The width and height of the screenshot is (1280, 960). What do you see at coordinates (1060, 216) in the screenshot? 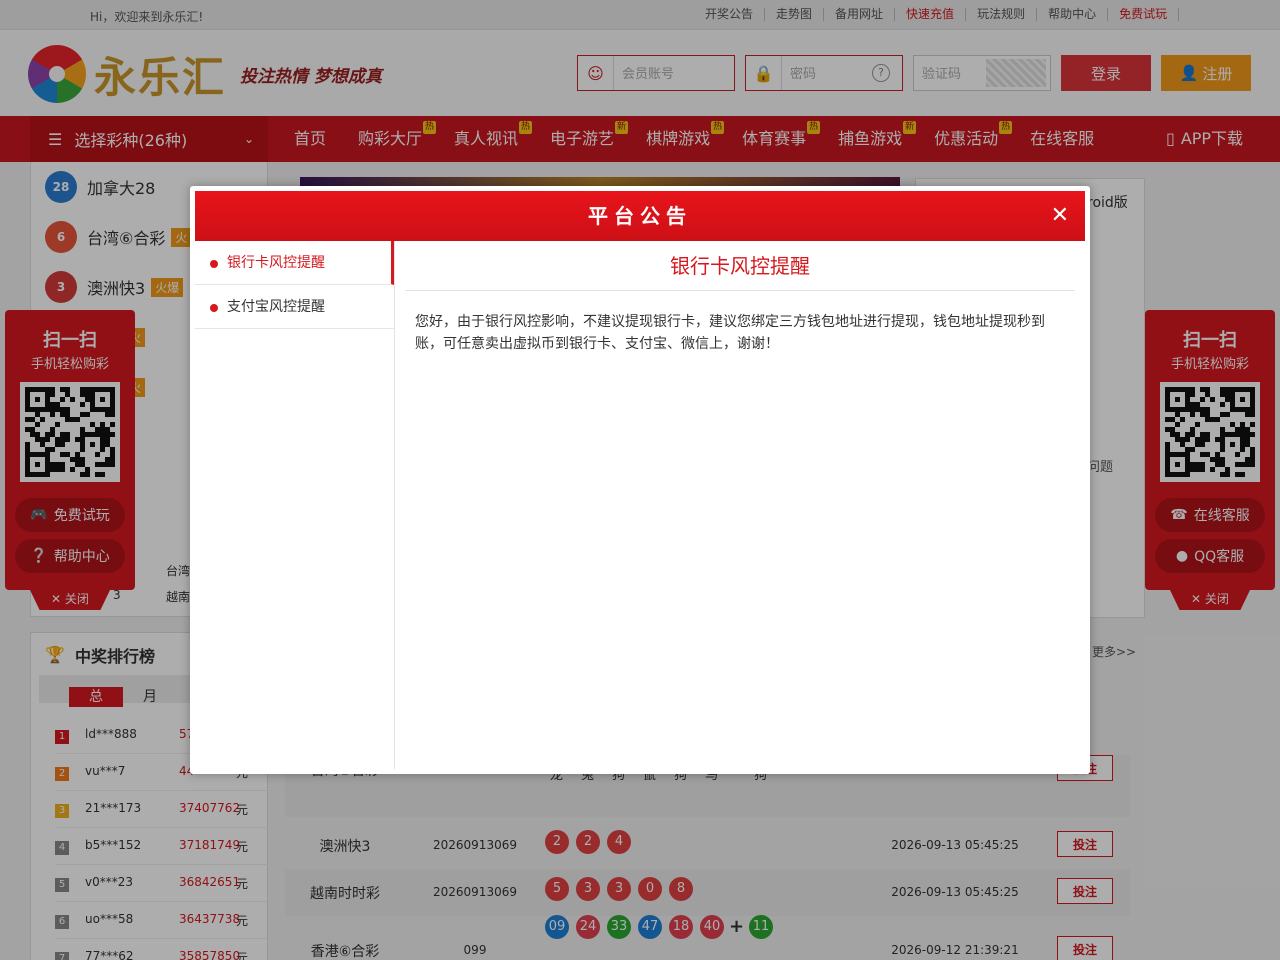
I see `close-icon: ✕` at bounding box center [1060, 216].